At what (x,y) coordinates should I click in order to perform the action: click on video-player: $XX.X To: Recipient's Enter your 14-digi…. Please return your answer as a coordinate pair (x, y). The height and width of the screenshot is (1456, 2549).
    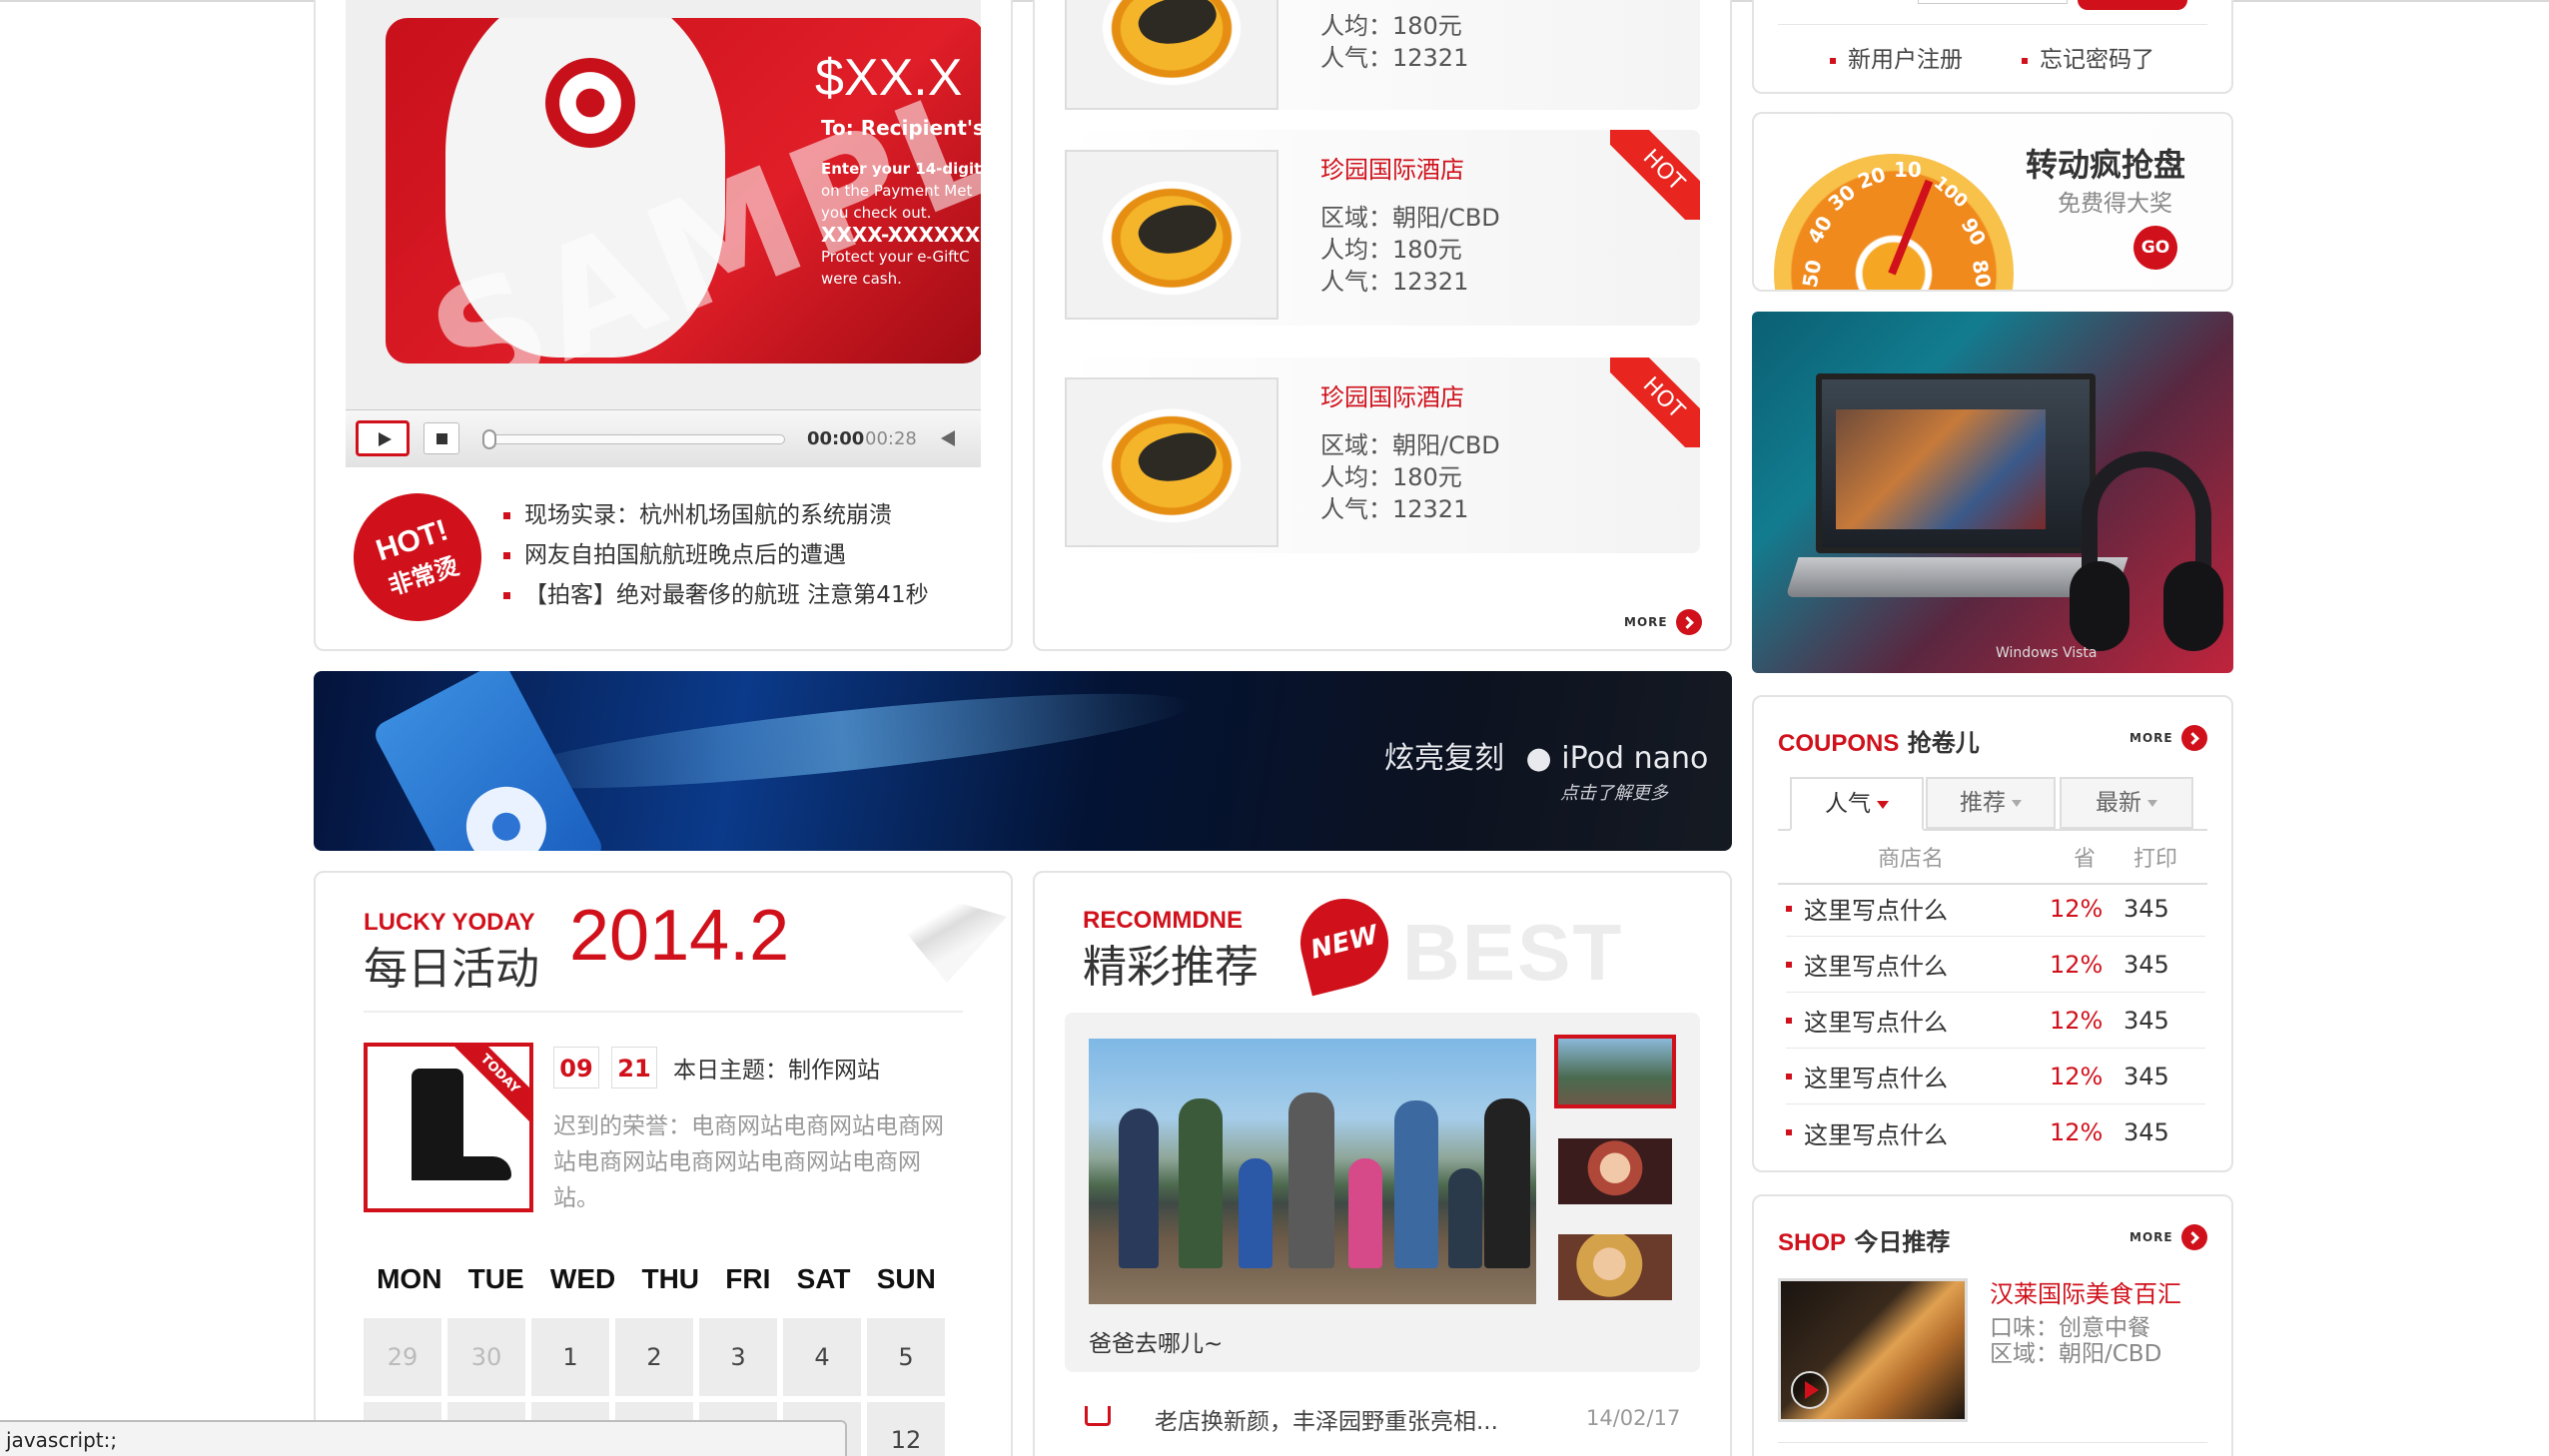
    Looking at the image, I should click on (663, 233).